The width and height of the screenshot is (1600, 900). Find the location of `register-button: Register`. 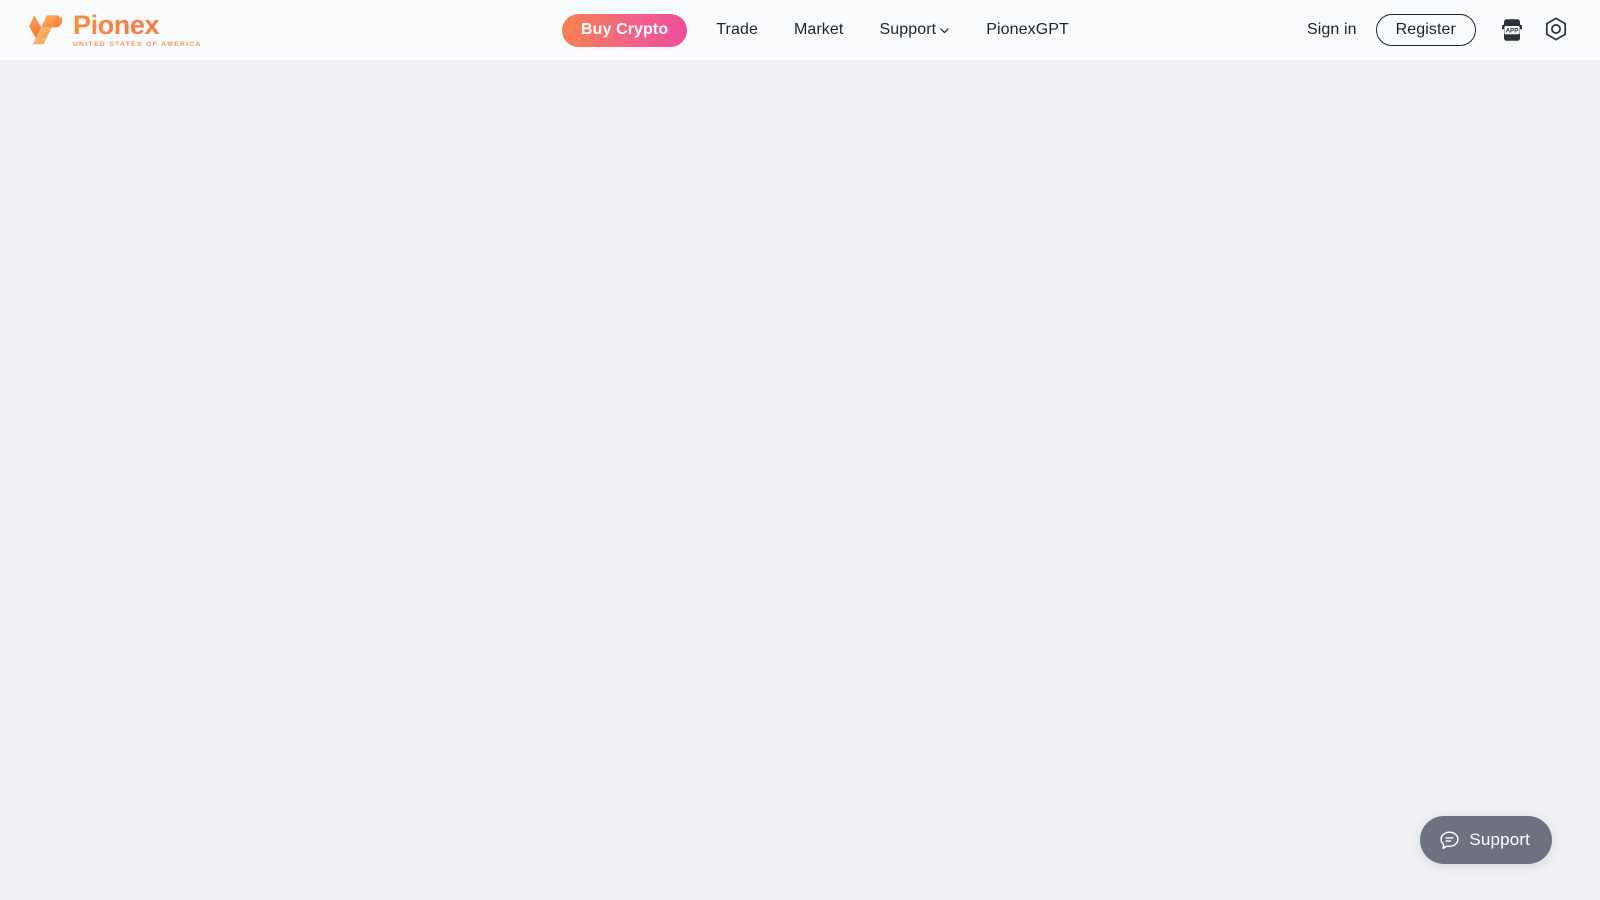

register-button: Register is located at coordinates (1425, 30).